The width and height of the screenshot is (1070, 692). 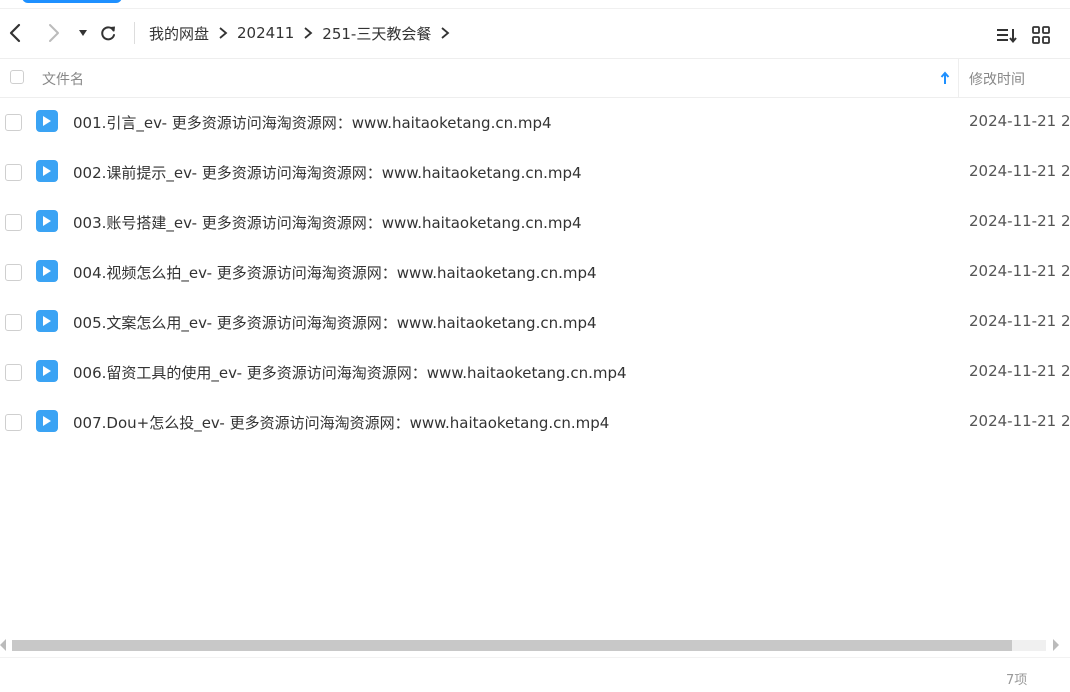 What do you see at coordinates (1017, 680) in the screenshot?
I see `item-count: 7项` at bounding box center [1017, 680].